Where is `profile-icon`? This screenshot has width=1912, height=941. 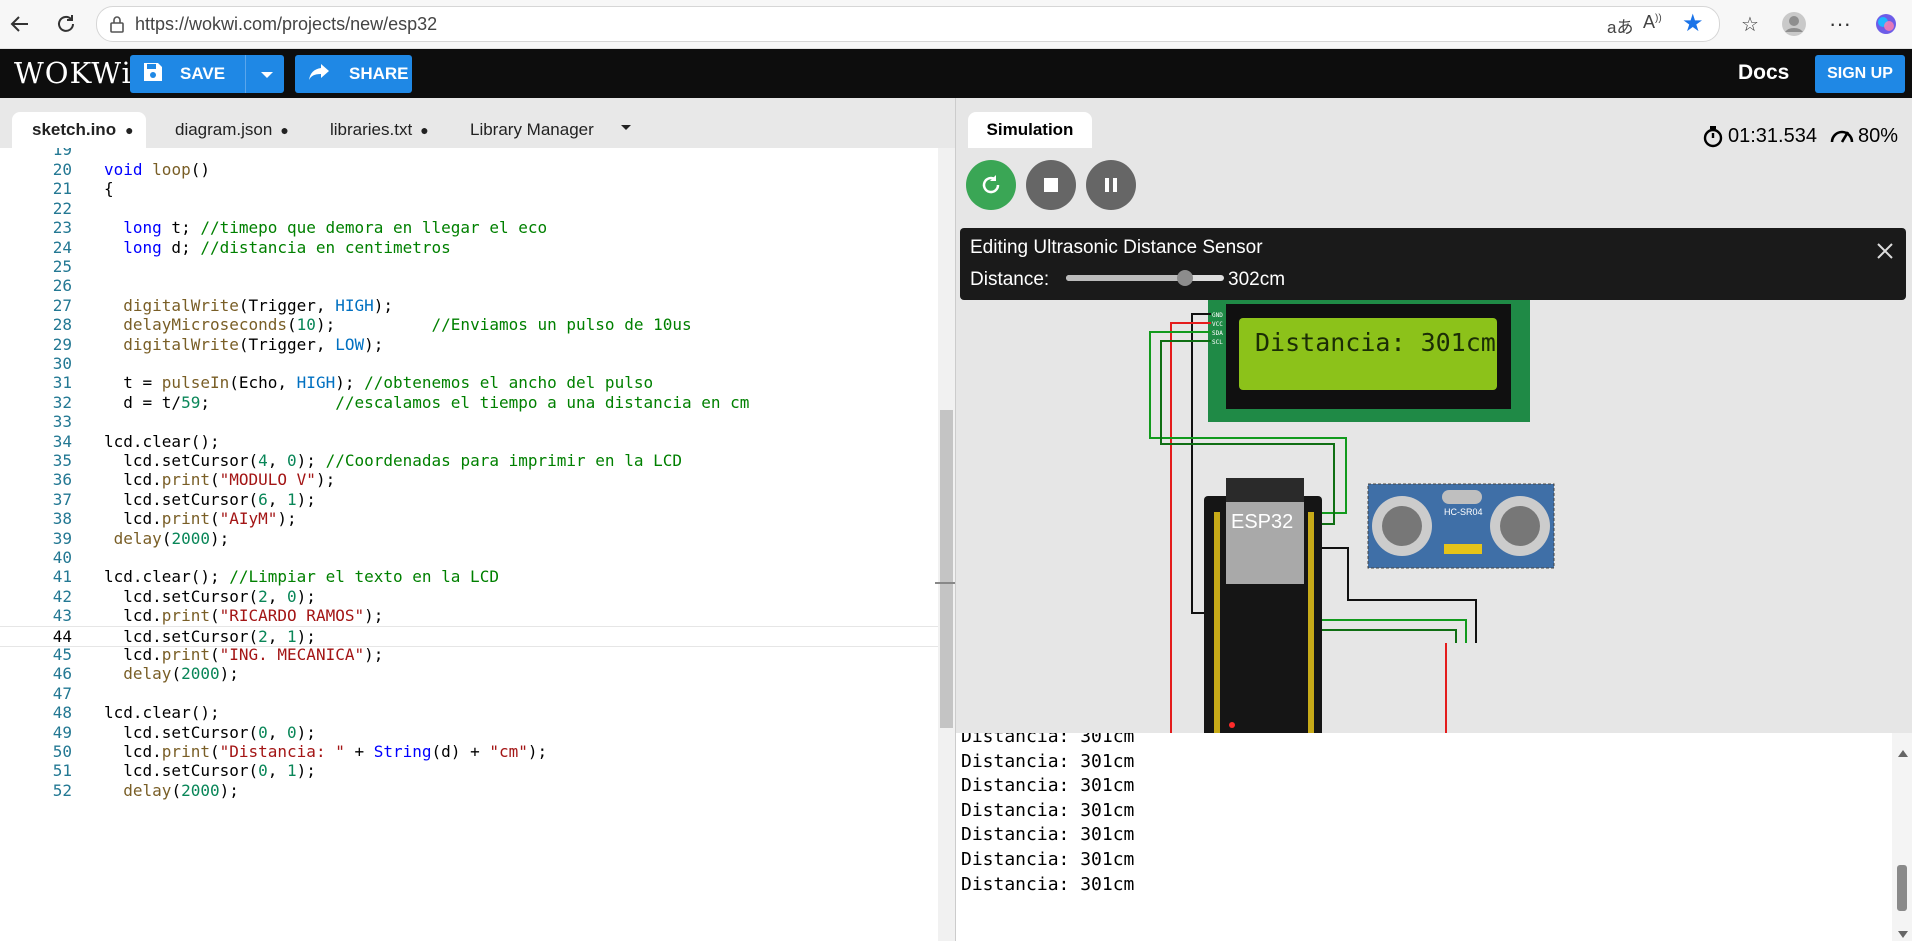 profile-icon is located at coordinates (1794, 24).